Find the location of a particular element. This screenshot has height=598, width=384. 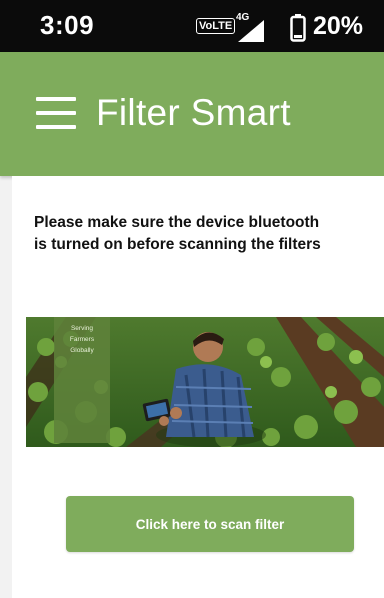

notice-line-1: Please make sure the device bluetooth is located at coordinates (177, 222).